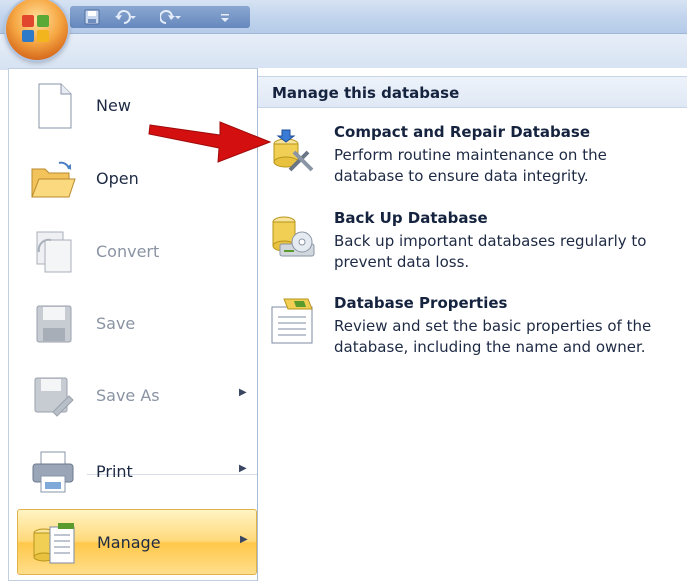 The height and width of the screenshot is (581, 687). What do you see at coordinates (461, 176) in the screenshot?
I see `description-line: database to ensure data integrity.` at bounding box center [461, 176].